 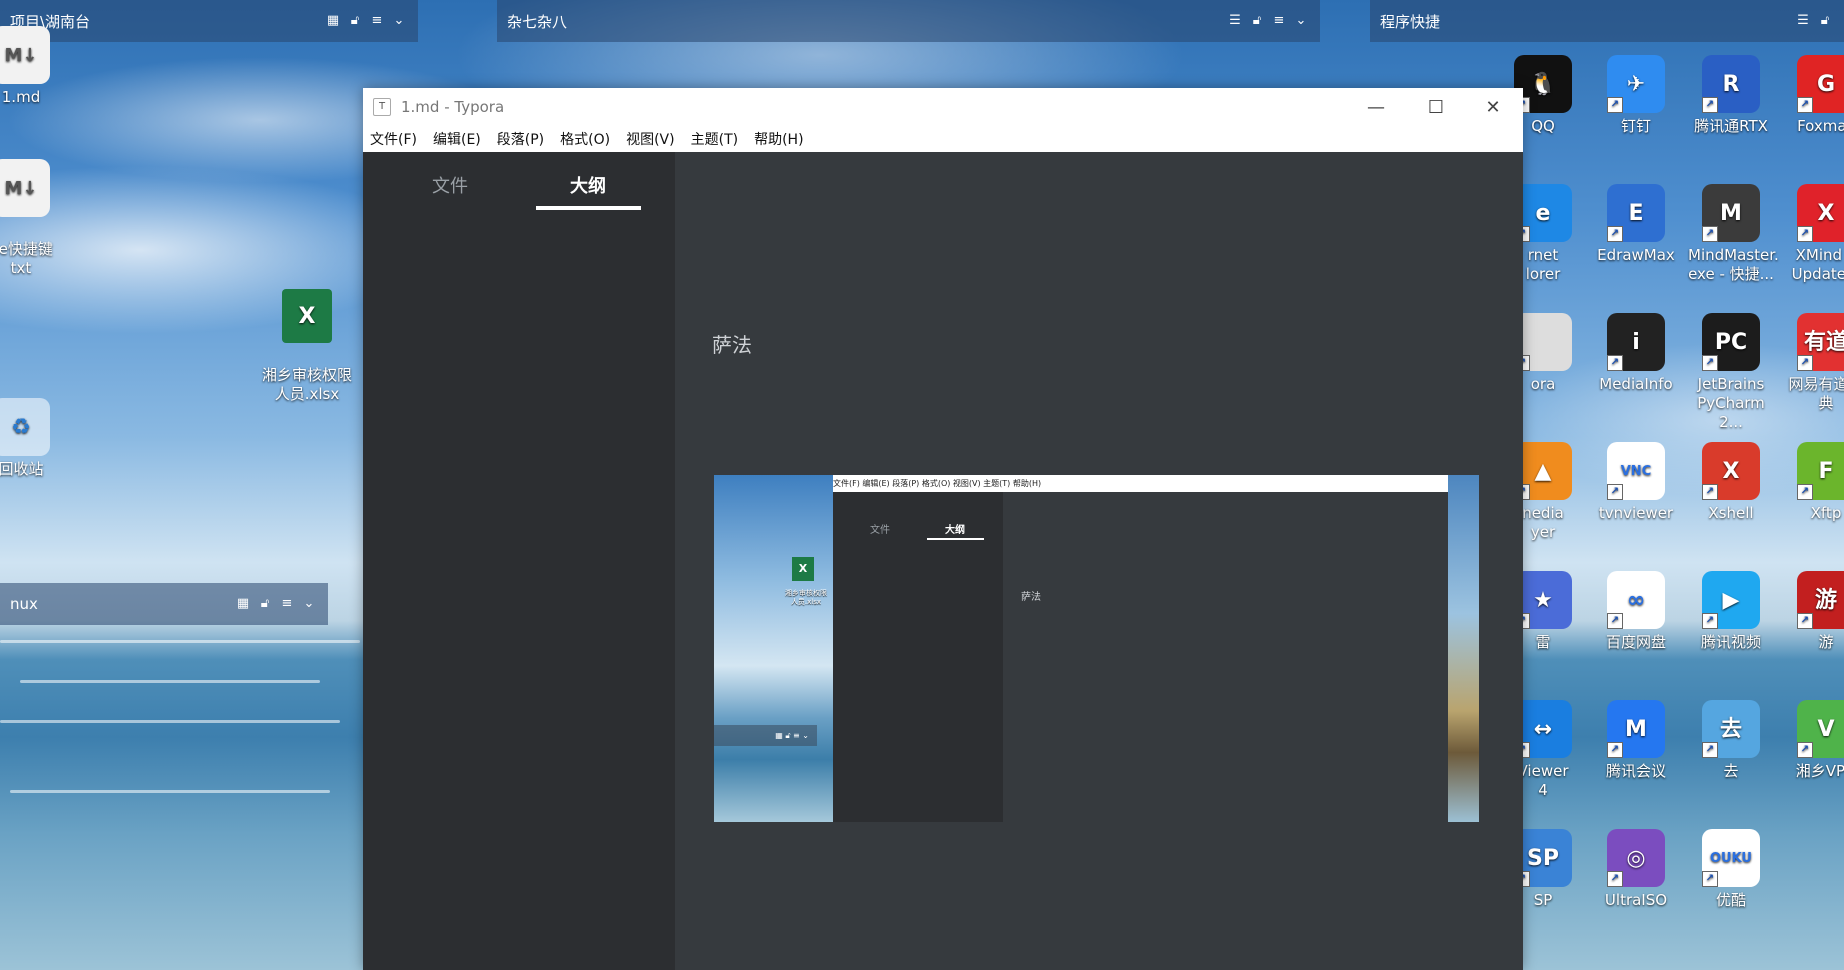 What do you see at coordinates (32, 66) in the screenshot?
I see `desktop-icon-1md: M↓ 1.md` at bounding box center [32, 66].